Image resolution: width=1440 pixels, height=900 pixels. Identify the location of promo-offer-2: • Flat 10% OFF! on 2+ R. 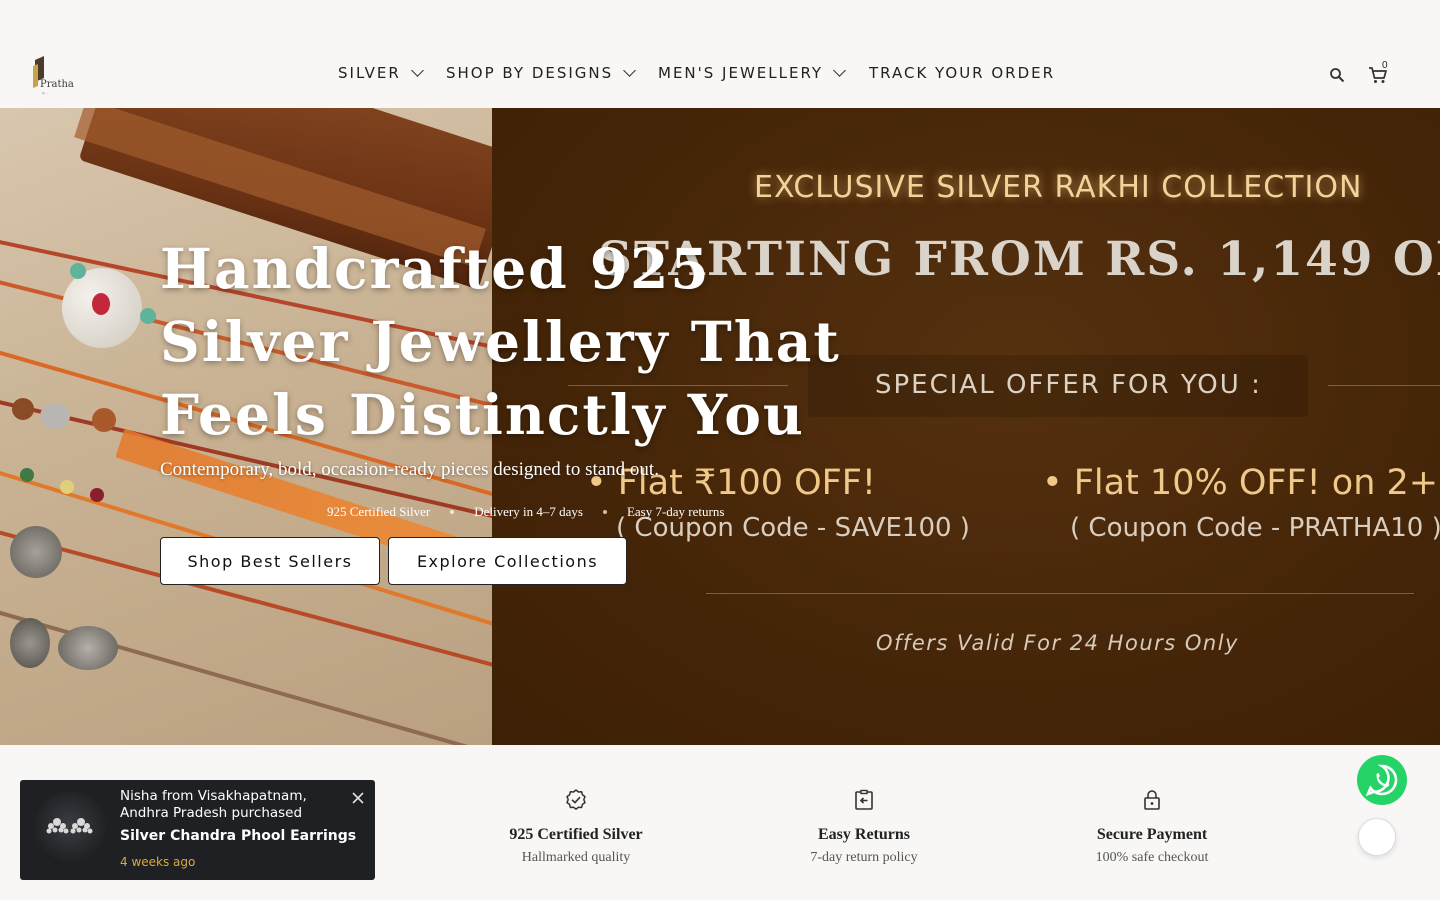
(1241, 483).